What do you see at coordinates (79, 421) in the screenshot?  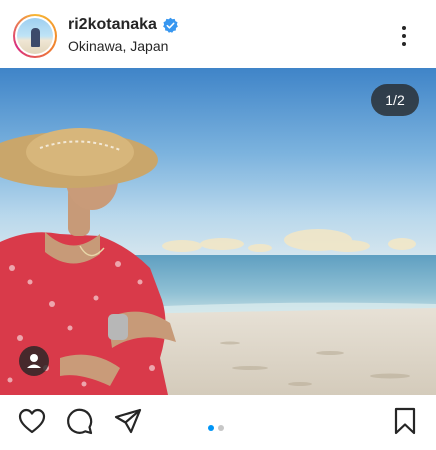 I see `comment-icon` at bounding box center [79, 421].